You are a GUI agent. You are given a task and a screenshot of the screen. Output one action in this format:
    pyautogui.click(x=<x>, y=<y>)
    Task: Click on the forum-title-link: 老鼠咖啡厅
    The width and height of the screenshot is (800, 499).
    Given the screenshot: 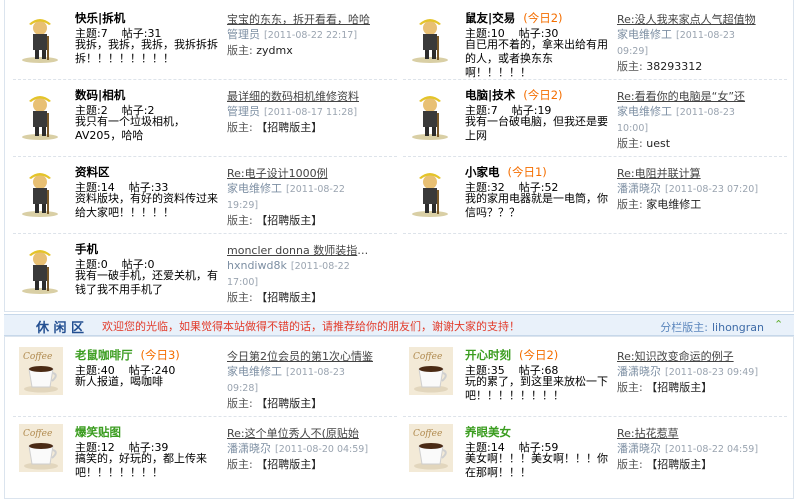 What is the action you would take?
    pyautogui.click(x=104, y=355)
    